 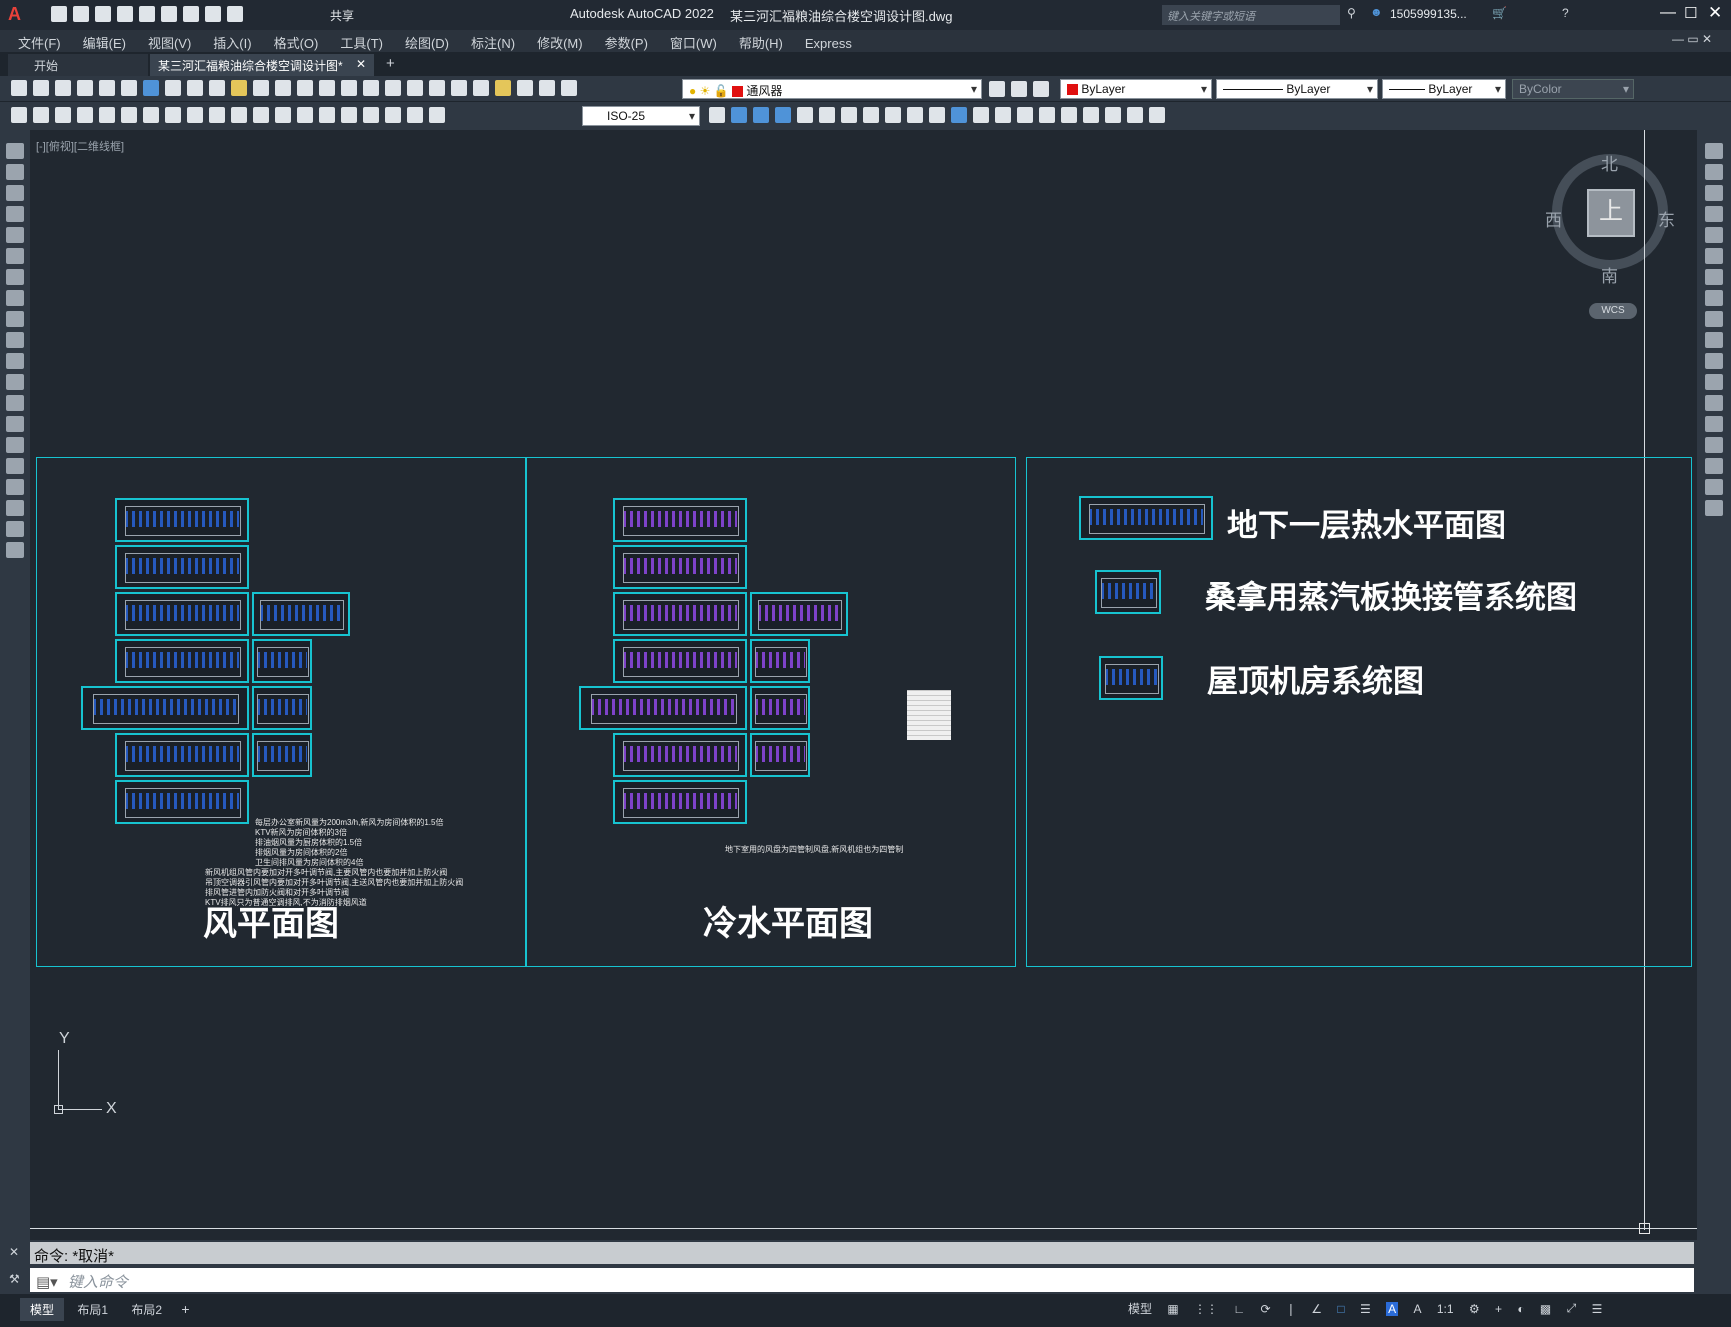 I want to click on compass-south: 南, so click(x=1609, y=274).